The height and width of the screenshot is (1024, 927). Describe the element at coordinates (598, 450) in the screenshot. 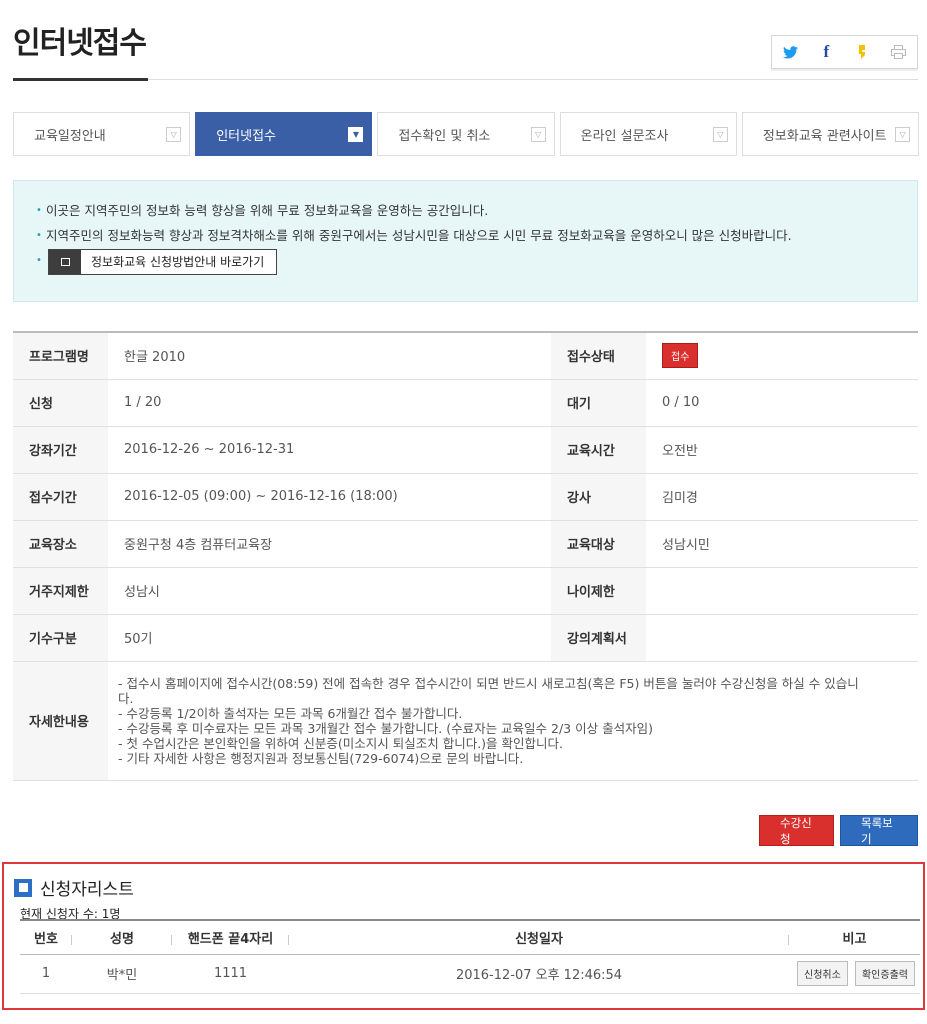

I see `info-label: 교육시간` at that location.